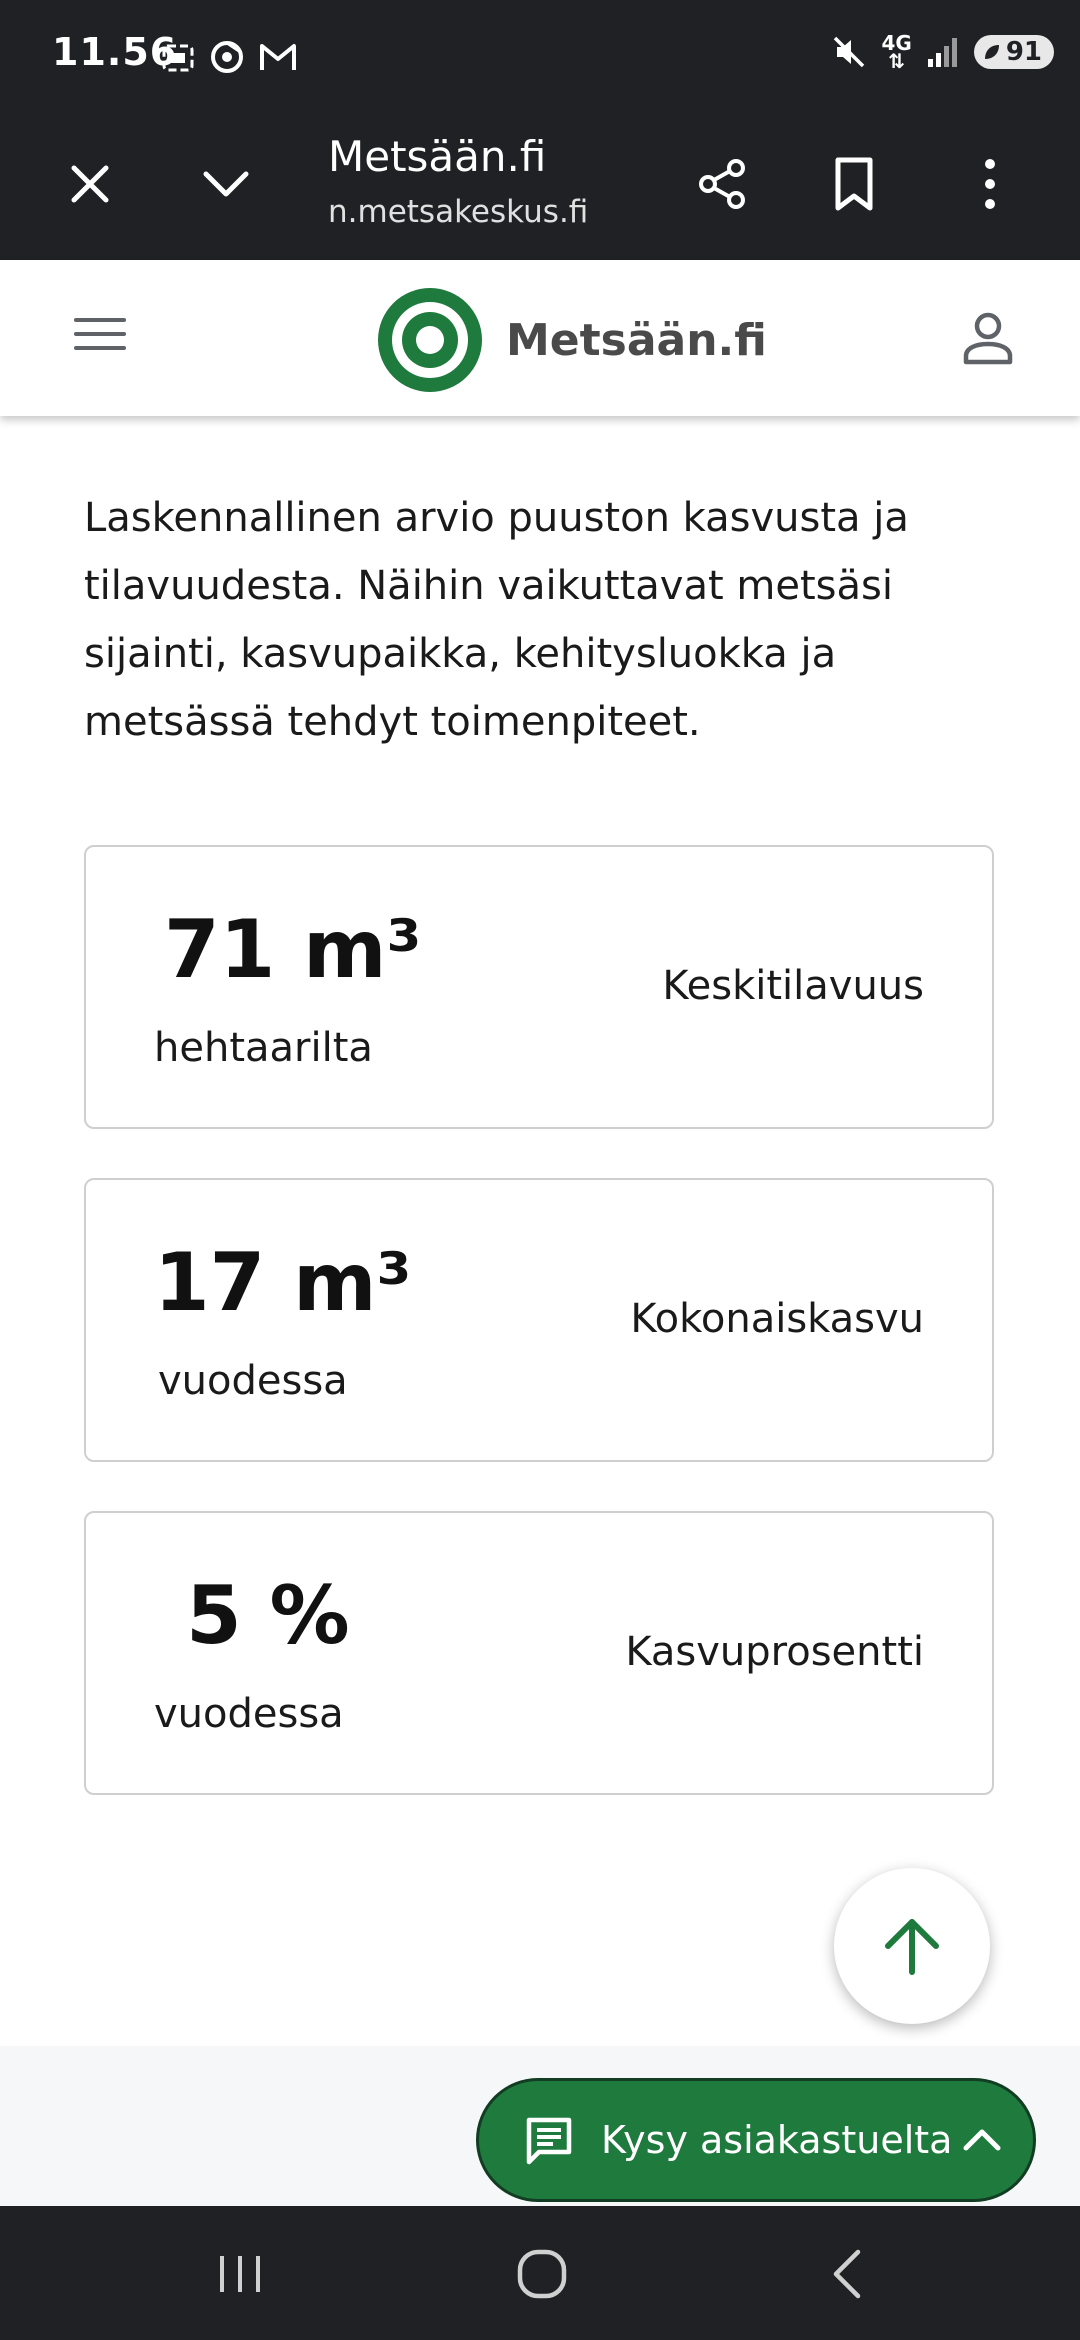 The width and height of the screenshot is (1080, 2340). I want to click on metric-label: Kasvuprosentti, so click(774, 1652).